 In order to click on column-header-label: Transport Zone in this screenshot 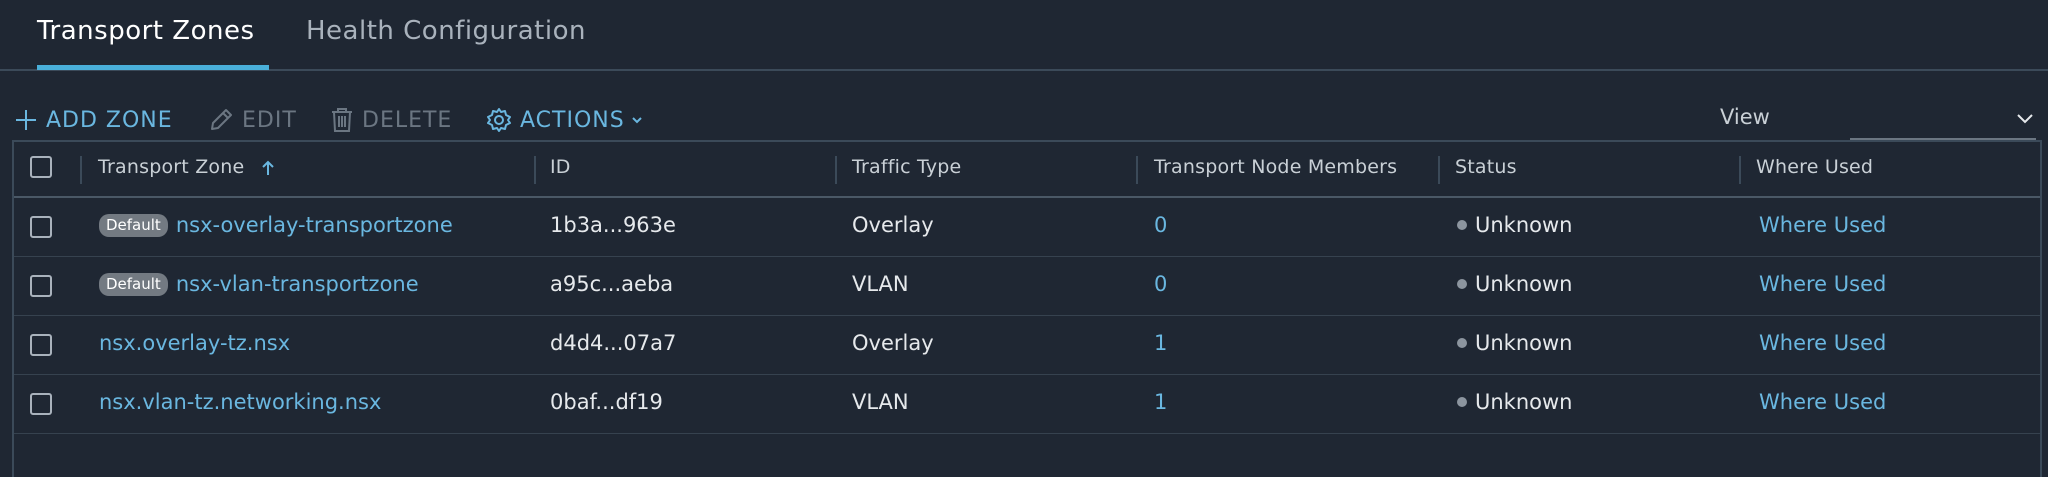, I will do `click(171, 167)`.